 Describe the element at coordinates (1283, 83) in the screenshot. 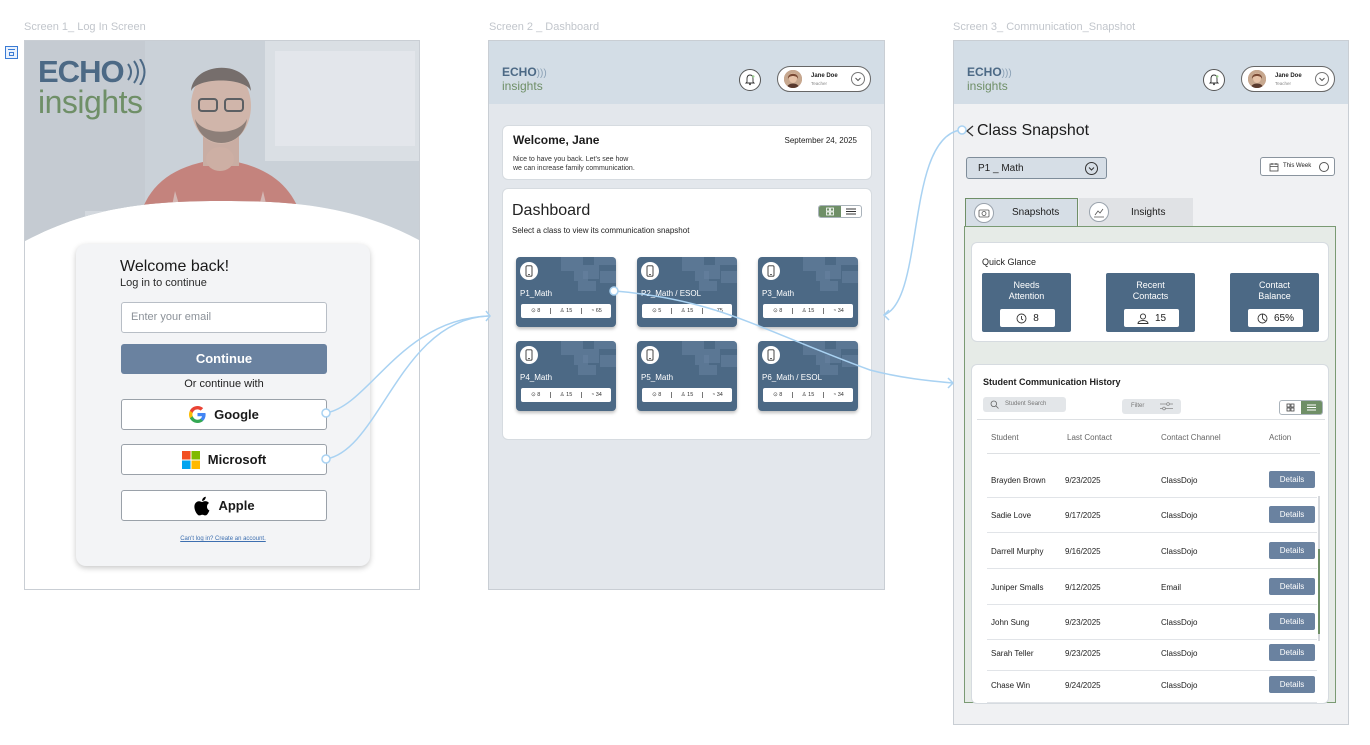

I see `snapshot-user-role: Teacher` at that location.